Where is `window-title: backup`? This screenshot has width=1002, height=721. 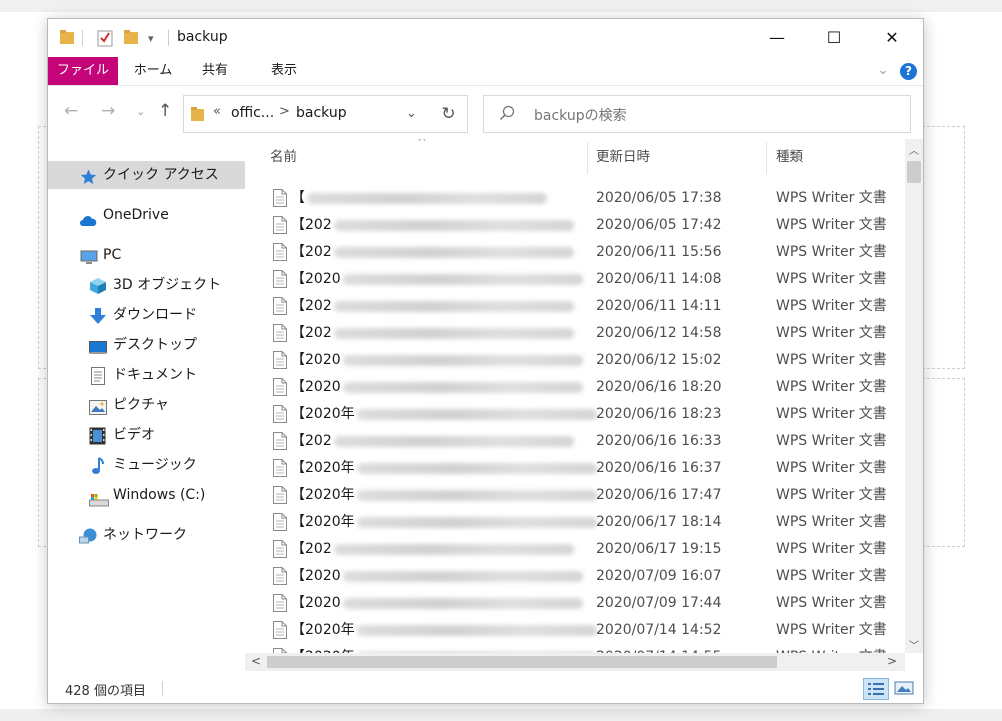 window-title: backup is located at coordinates (202, 37).